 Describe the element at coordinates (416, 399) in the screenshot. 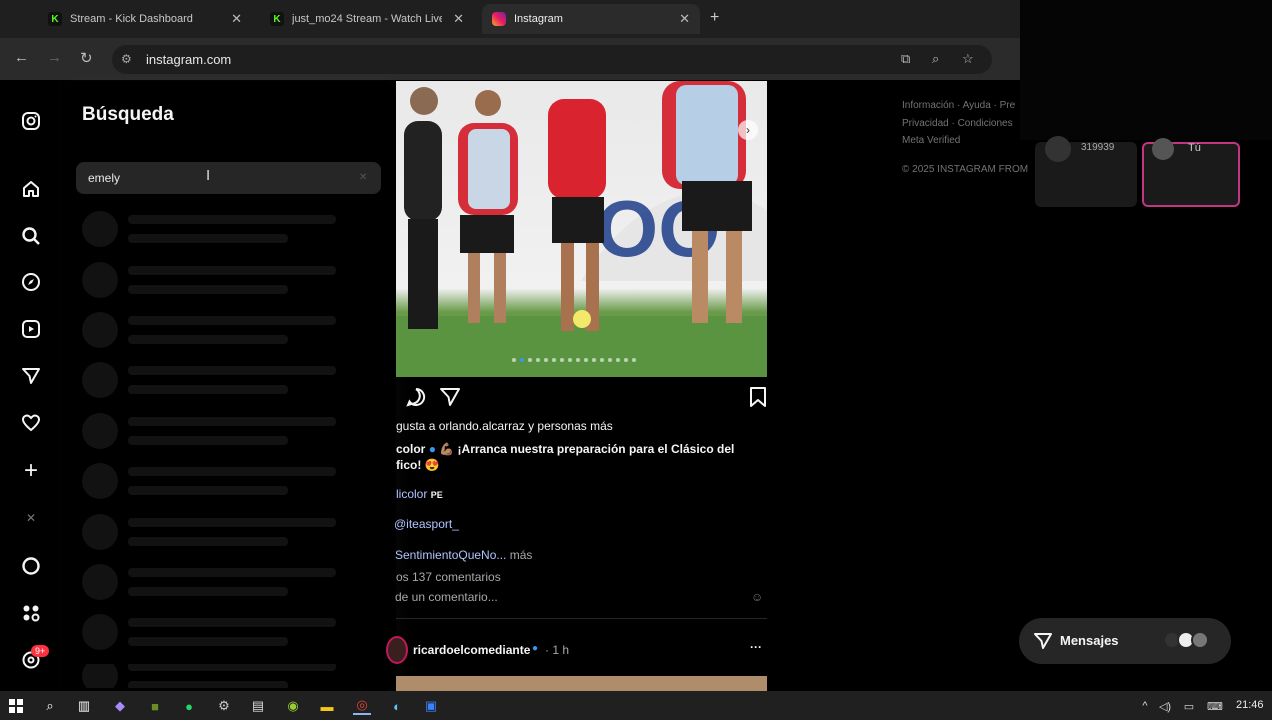

I see `comment-icon` at that location.